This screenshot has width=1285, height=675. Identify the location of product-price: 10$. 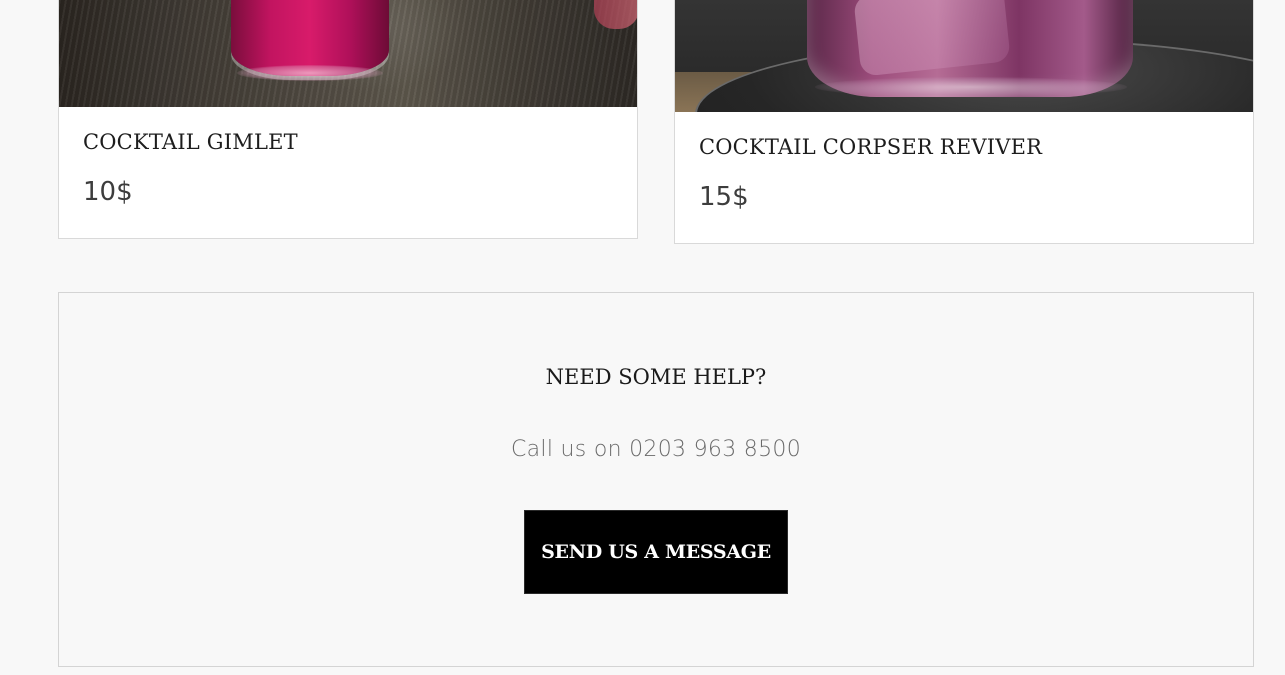
(108, 192).